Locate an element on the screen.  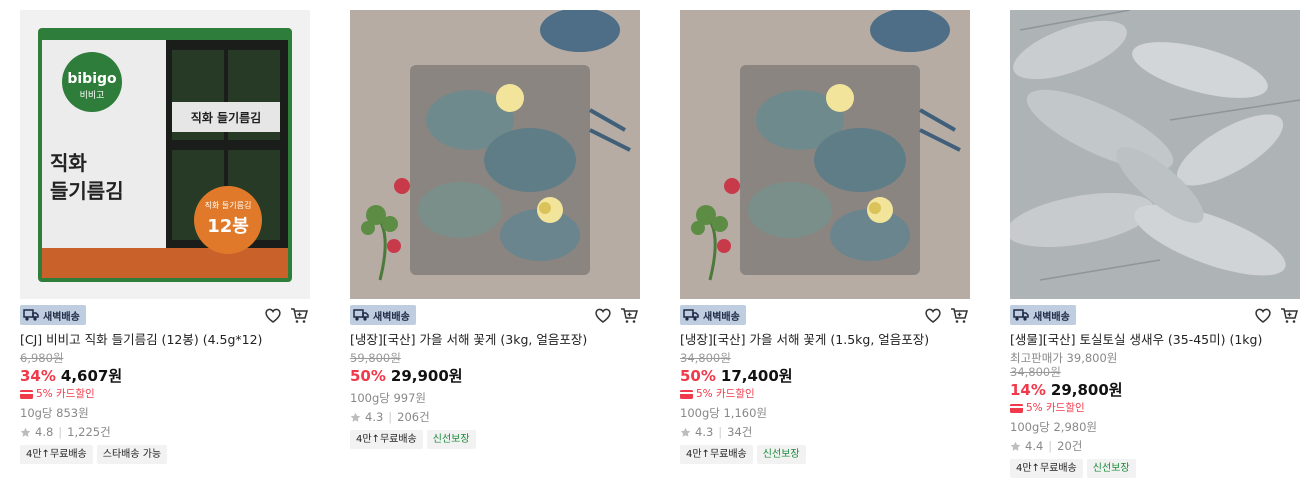
tag-list: 4만↑무료배송 스타배송 가능 is located at coordinates (165, 454).